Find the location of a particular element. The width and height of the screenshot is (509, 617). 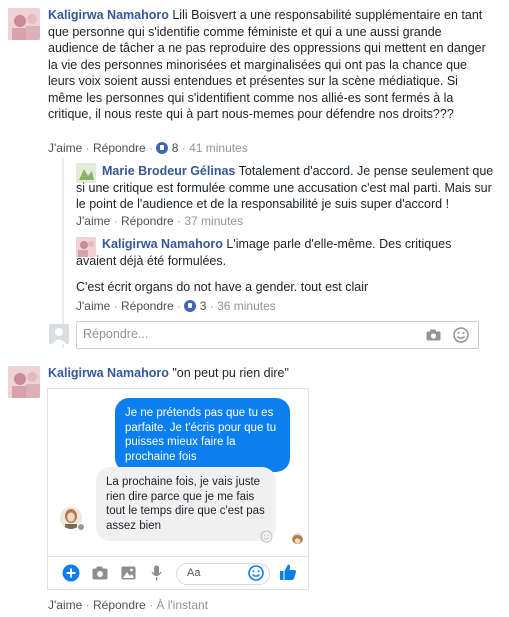

comment-actions: J'aime · Répondre · 8 · 41 minutes is located at coordinates (148, 148).